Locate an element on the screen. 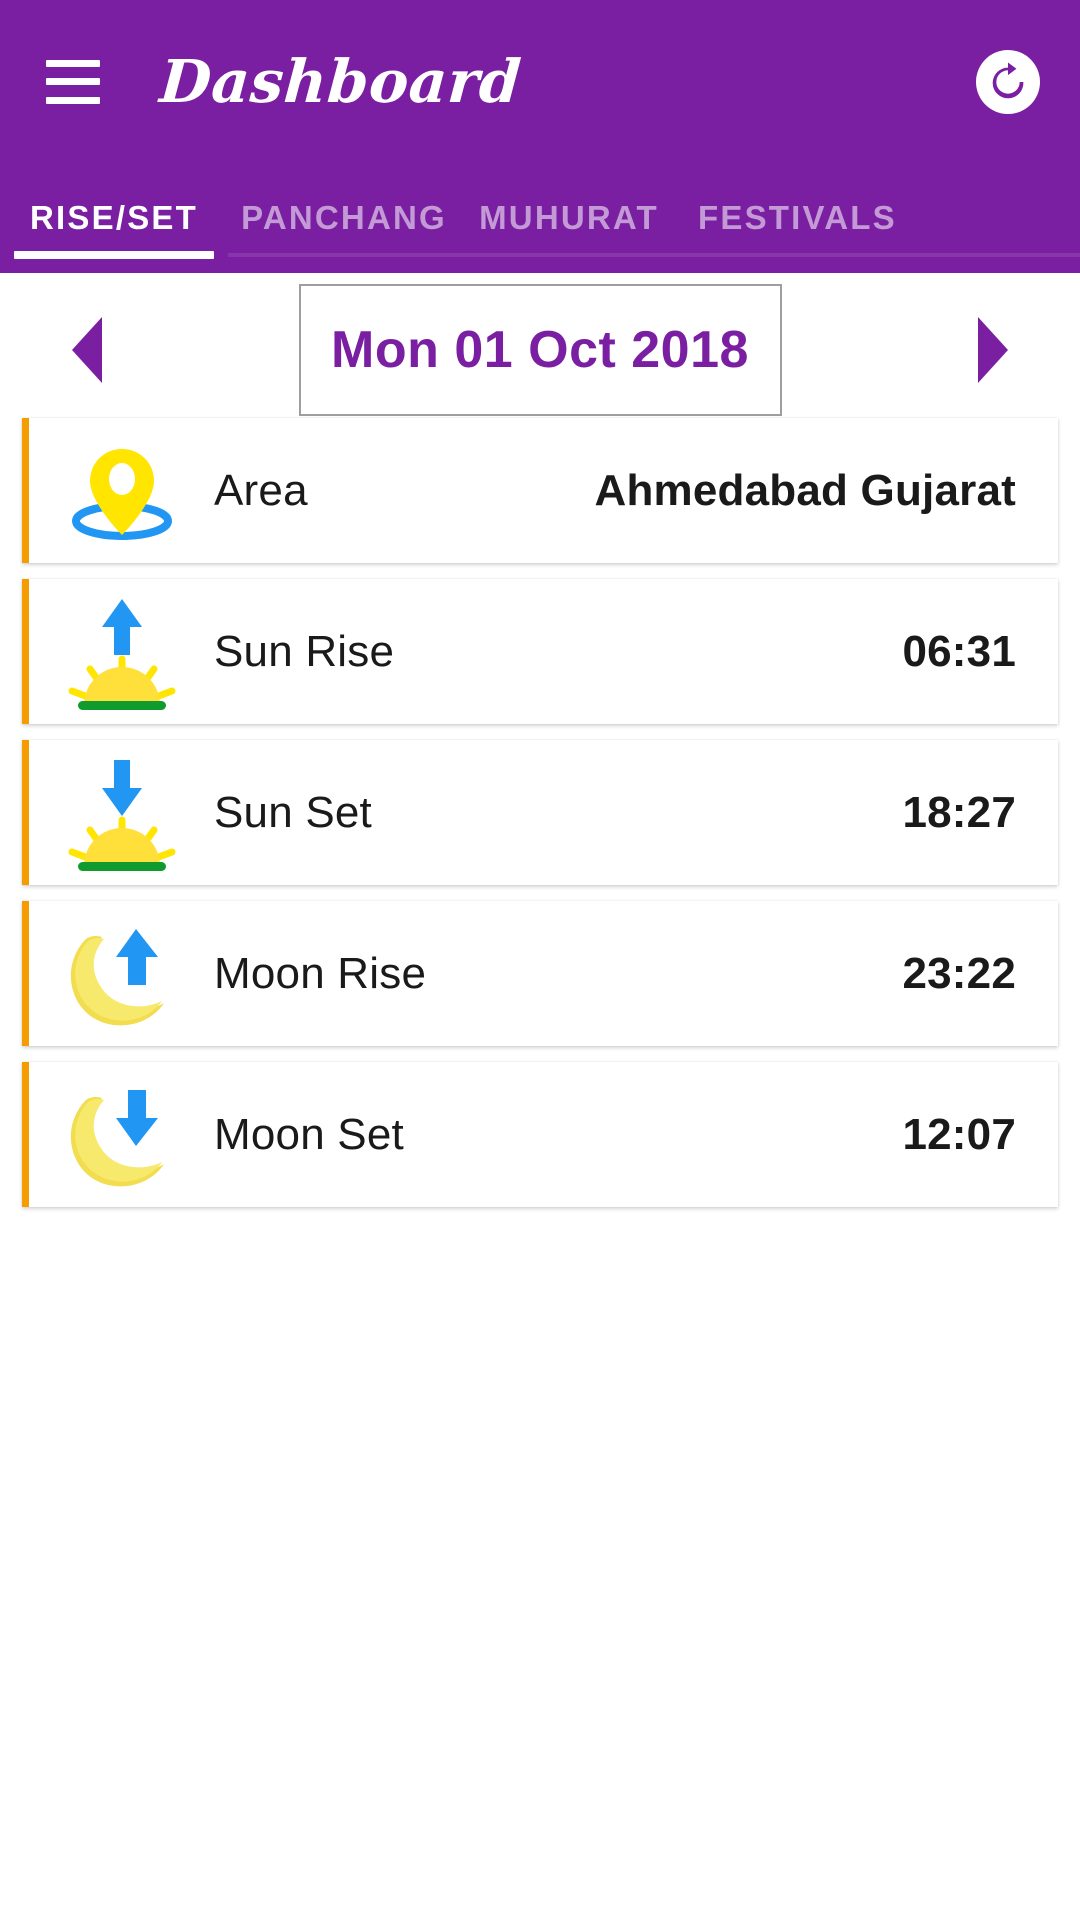 The width and height of the screenshot is (1080, 1920). next-day-button is located at coordinates (993, 349).